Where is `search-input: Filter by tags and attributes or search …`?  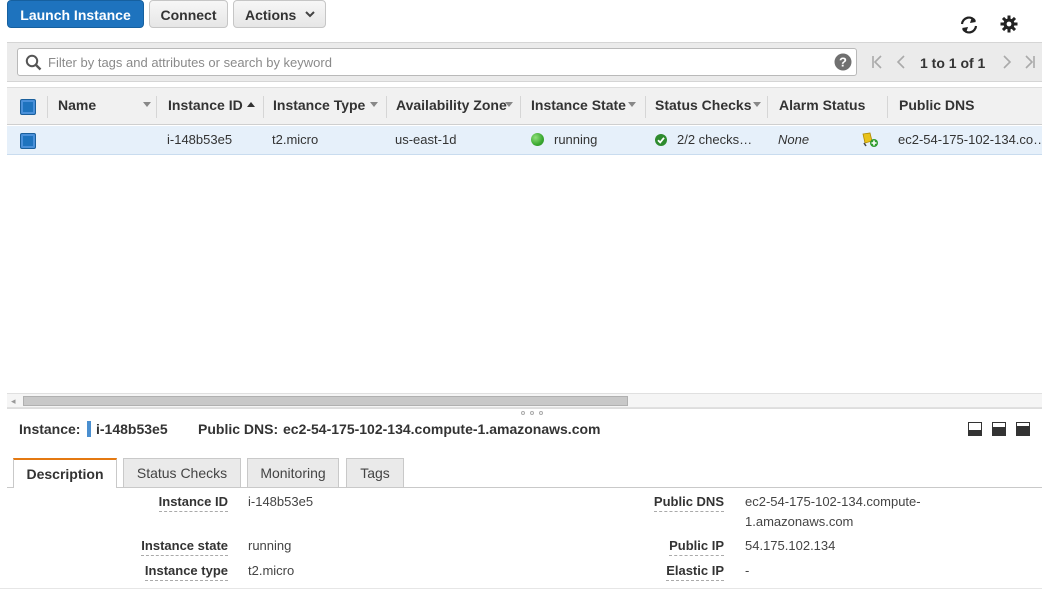
search-input: Filter by tags and attributes or search … is located at coordinates (437, 62).